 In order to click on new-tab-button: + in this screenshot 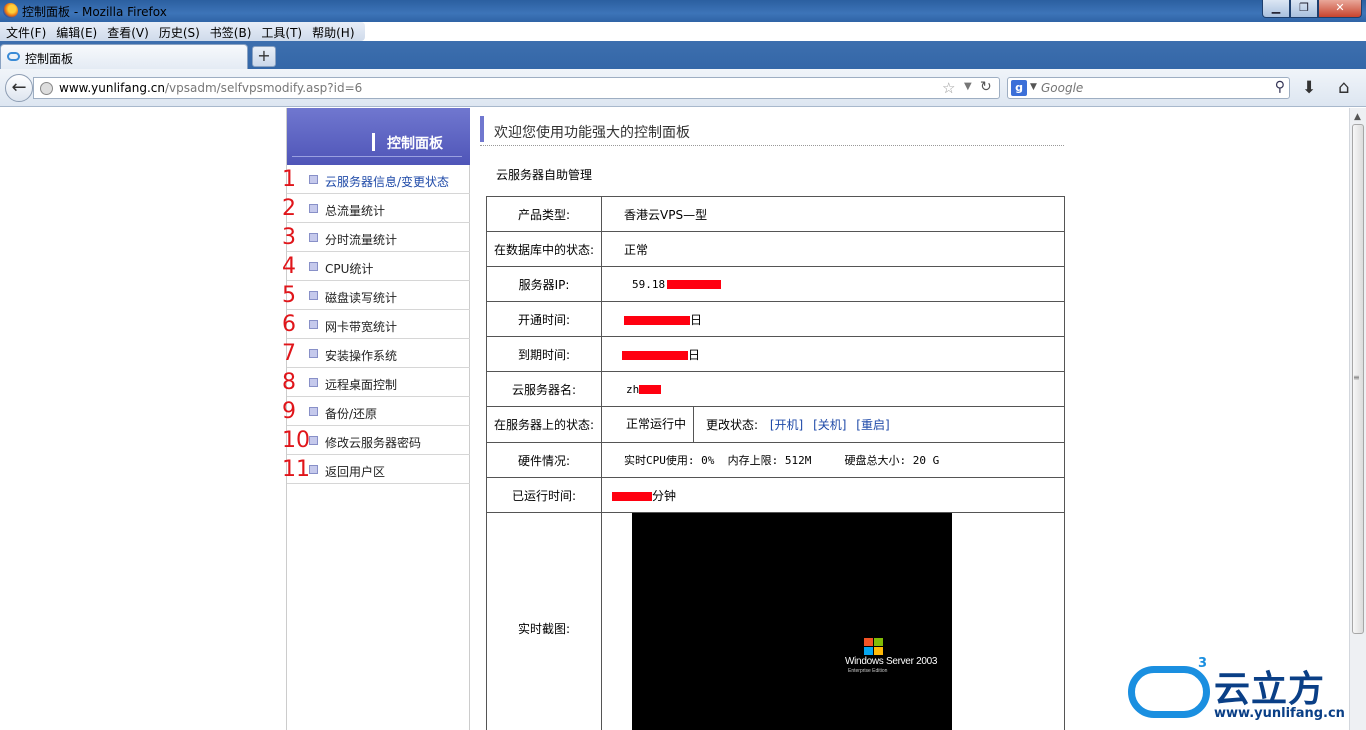, I will do `click(264, 56)`.